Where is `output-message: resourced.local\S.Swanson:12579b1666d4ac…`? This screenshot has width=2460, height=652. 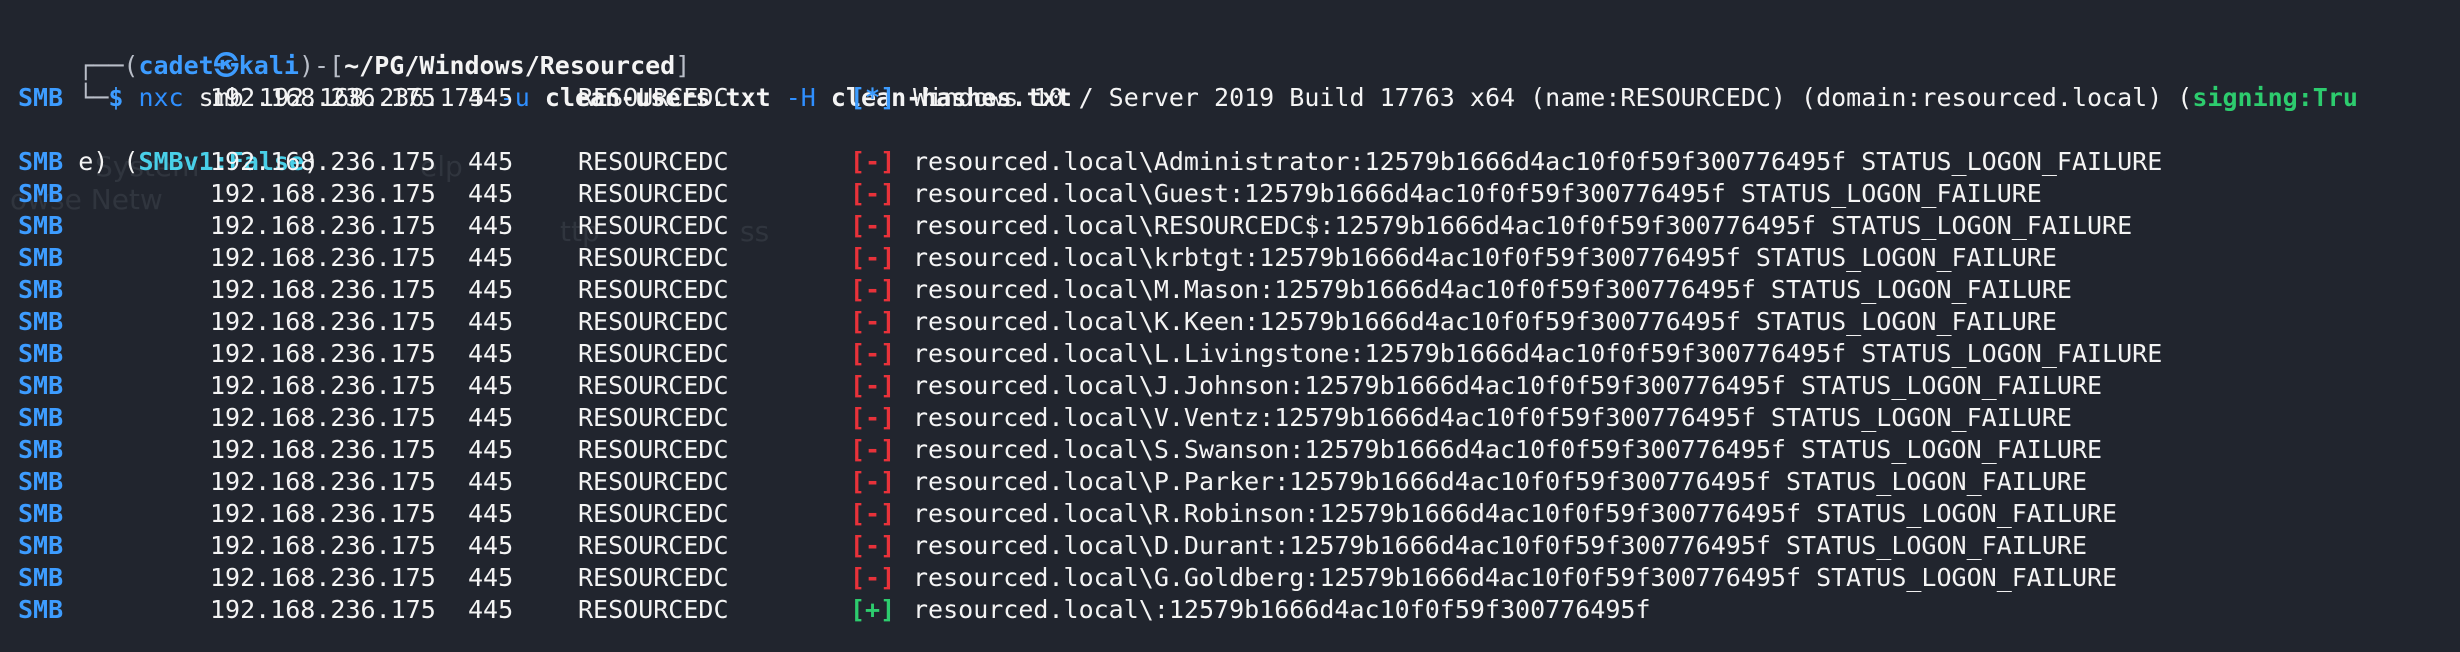
output-message: resourced.local\S.Swanson:12579b1666d4ac… is located at coordinates (1508, 449).